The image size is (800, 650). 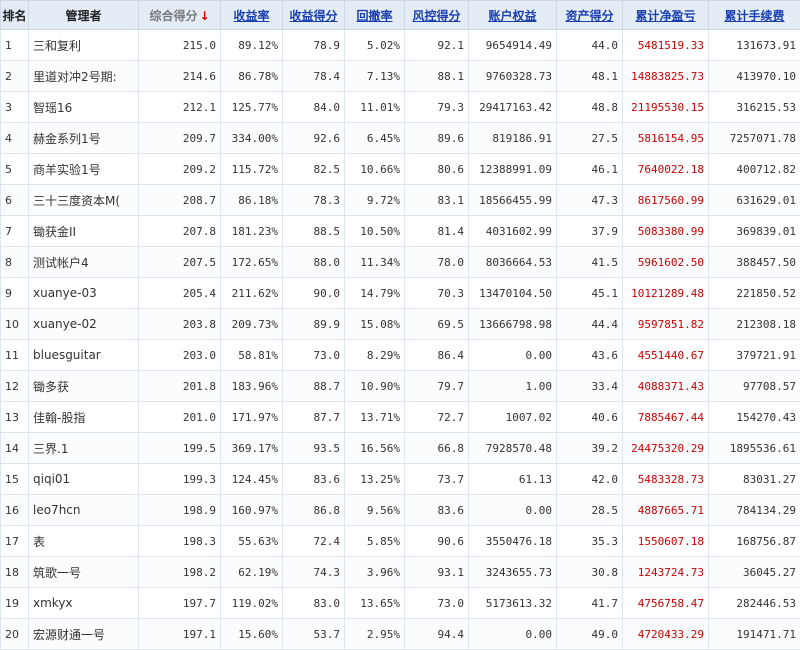 I want to click on cell-risk-score: 89.6, so click(x=437, y=138).